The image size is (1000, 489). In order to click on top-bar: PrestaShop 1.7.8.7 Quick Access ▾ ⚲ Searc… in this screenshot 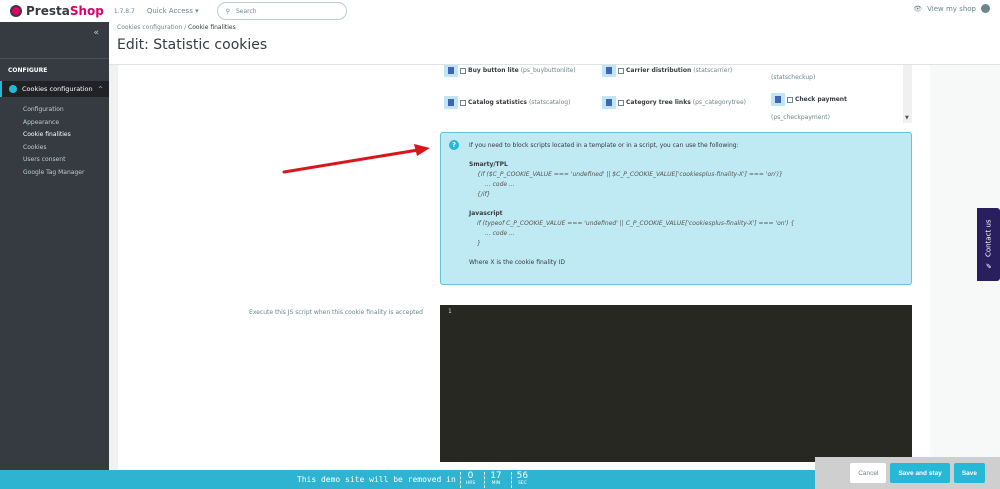, I will do `click(500, 11)`.